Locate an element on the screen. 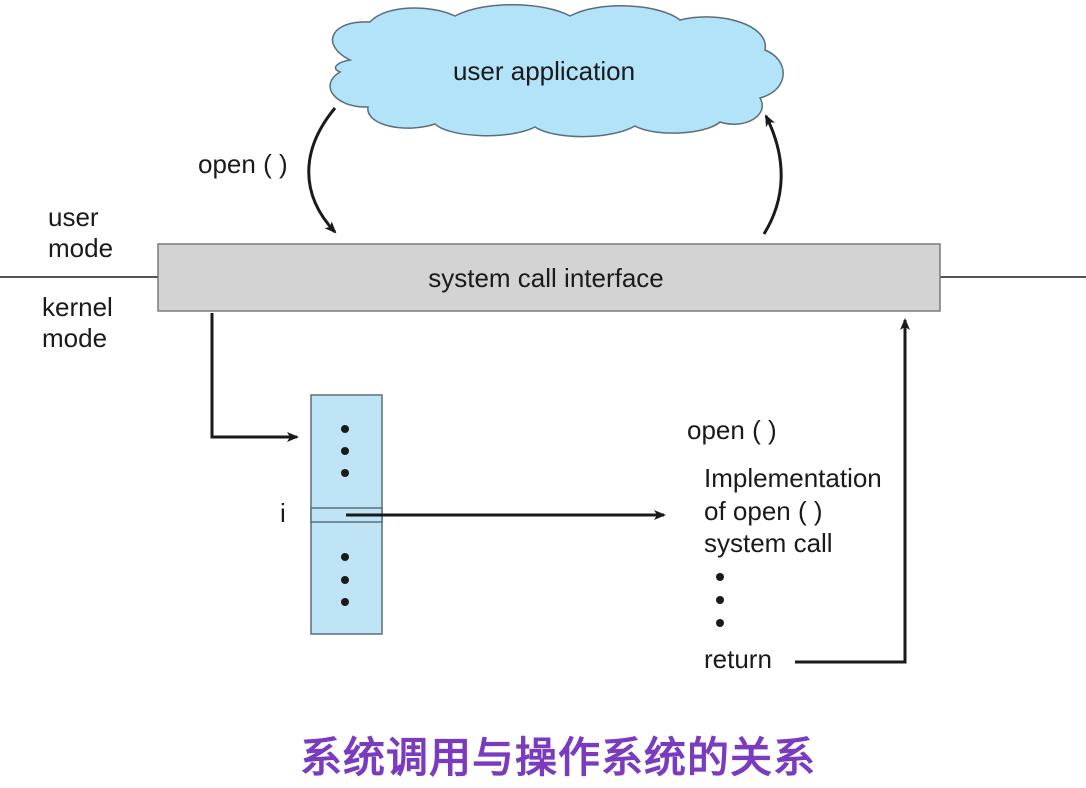 This screenshot has width=1086, height=788. dispatch-arrow is located at coordinates (254, 377).